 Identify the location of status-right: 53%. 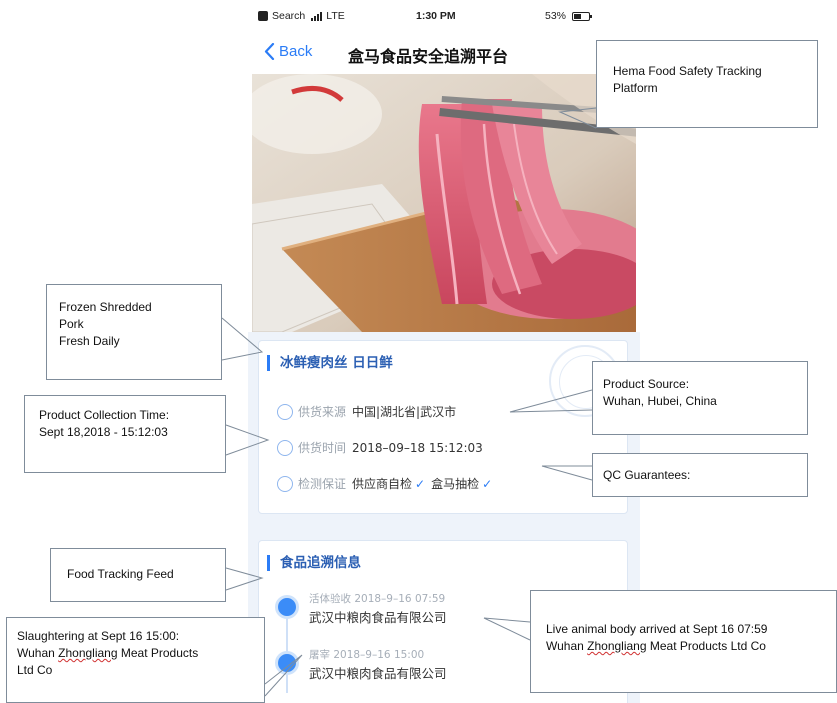
(569, 16).